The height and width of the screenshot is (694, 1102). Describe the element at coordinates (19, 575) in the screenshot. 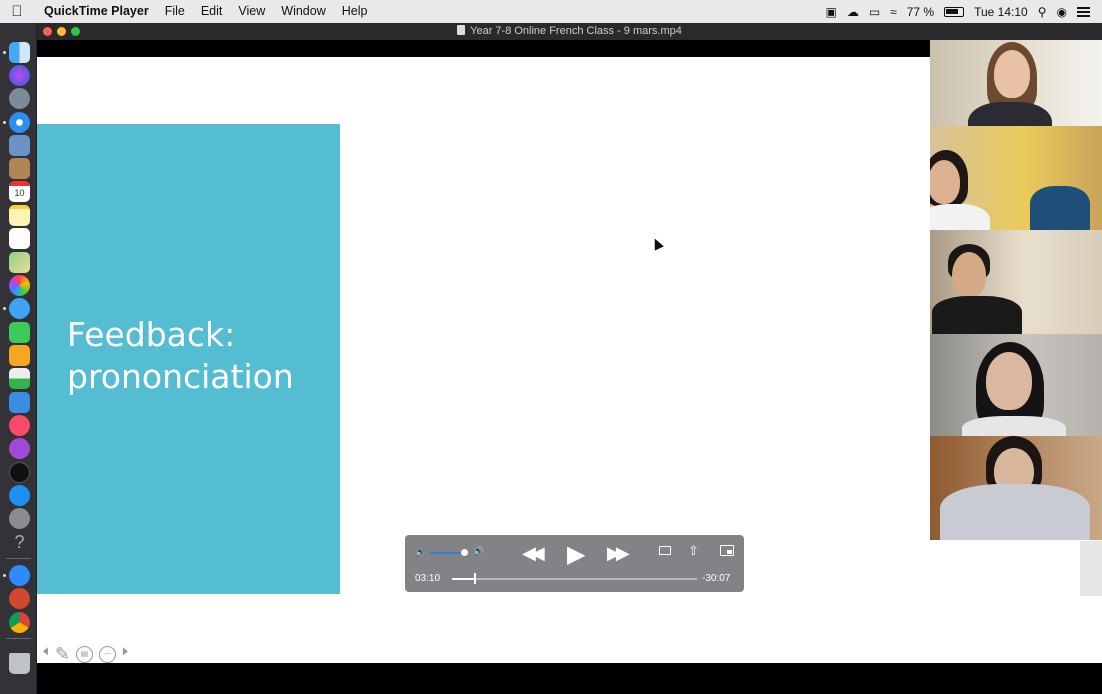

I see `zoom-icon` at that location.